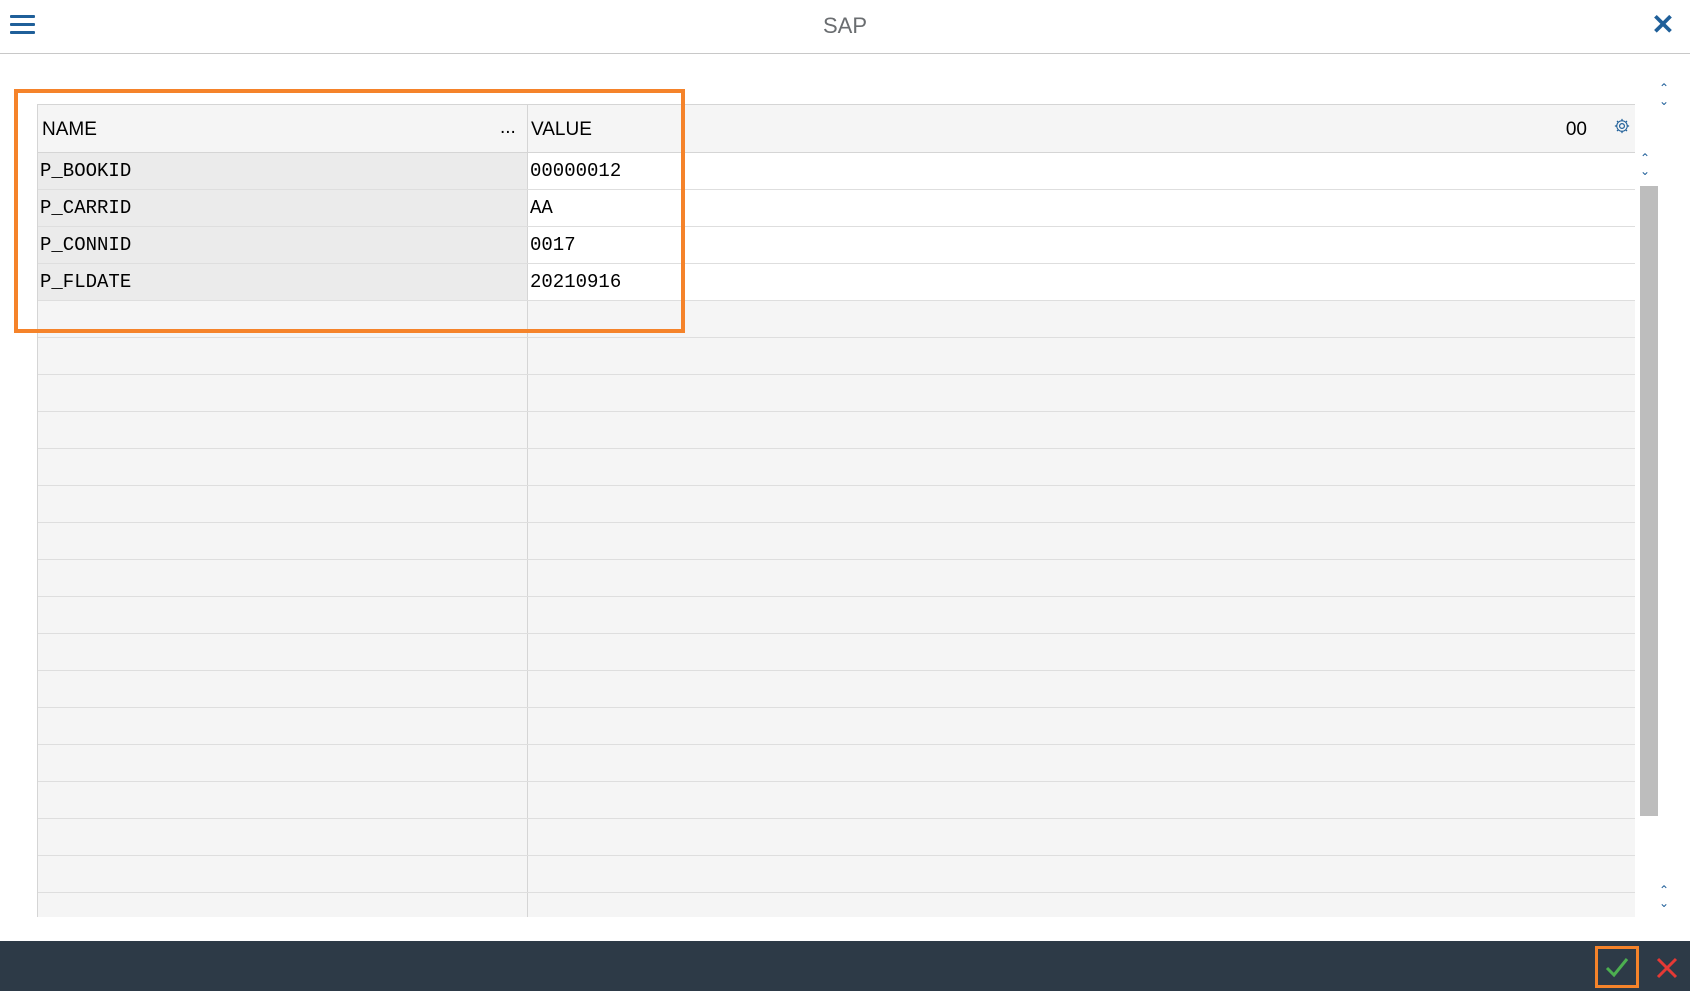  I want to click on page-scroll-down-icon: ⌄, so click(1664, 903).